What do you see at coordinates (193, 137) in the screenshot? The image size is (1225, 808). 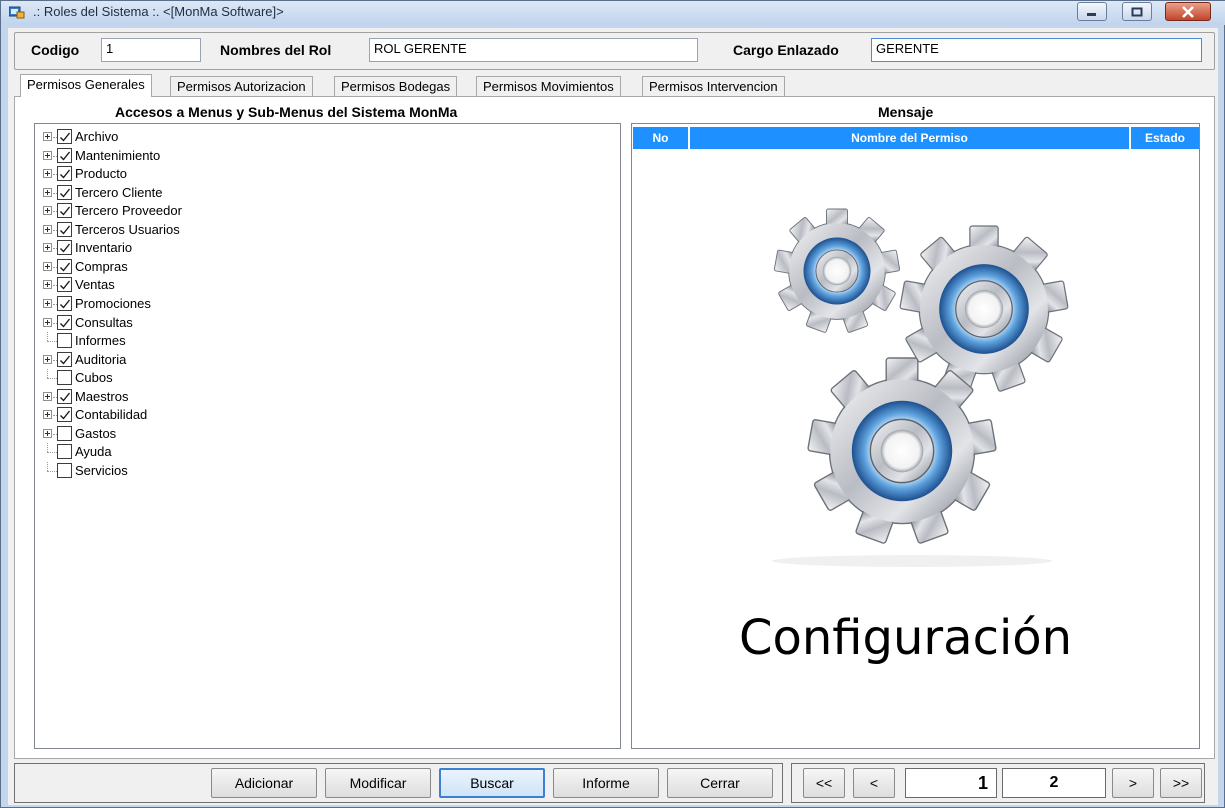 I see `tree-item: Archivo` at bounding box center [193, 137].